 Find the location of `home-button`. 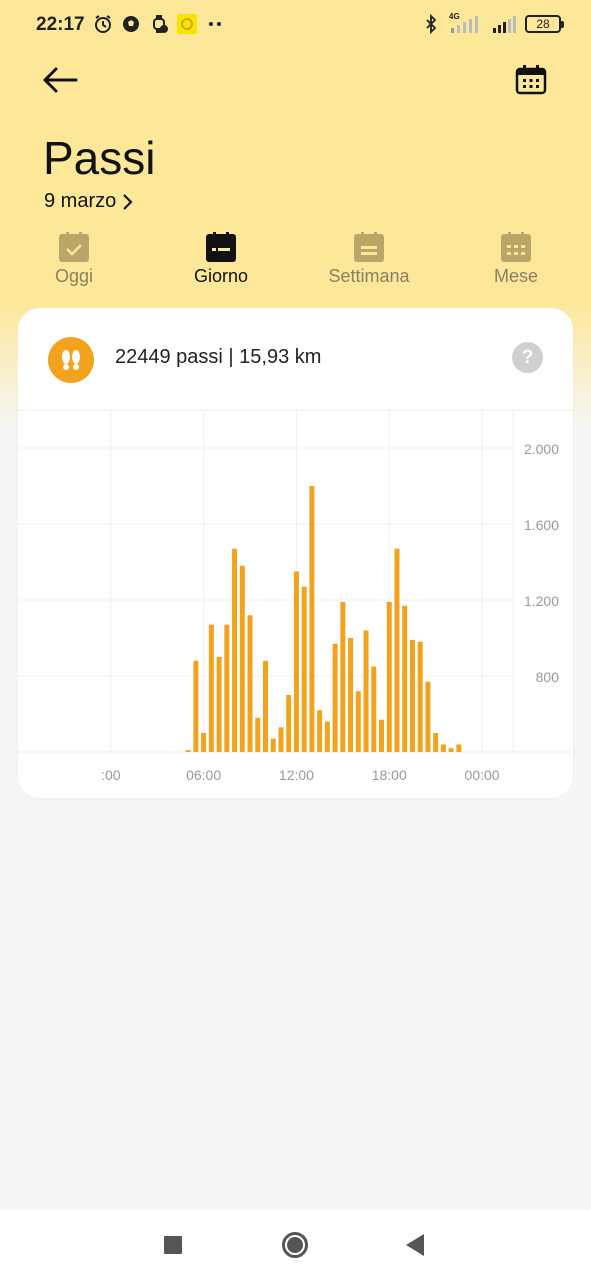

home-button is located at coordinates (295, 1245).